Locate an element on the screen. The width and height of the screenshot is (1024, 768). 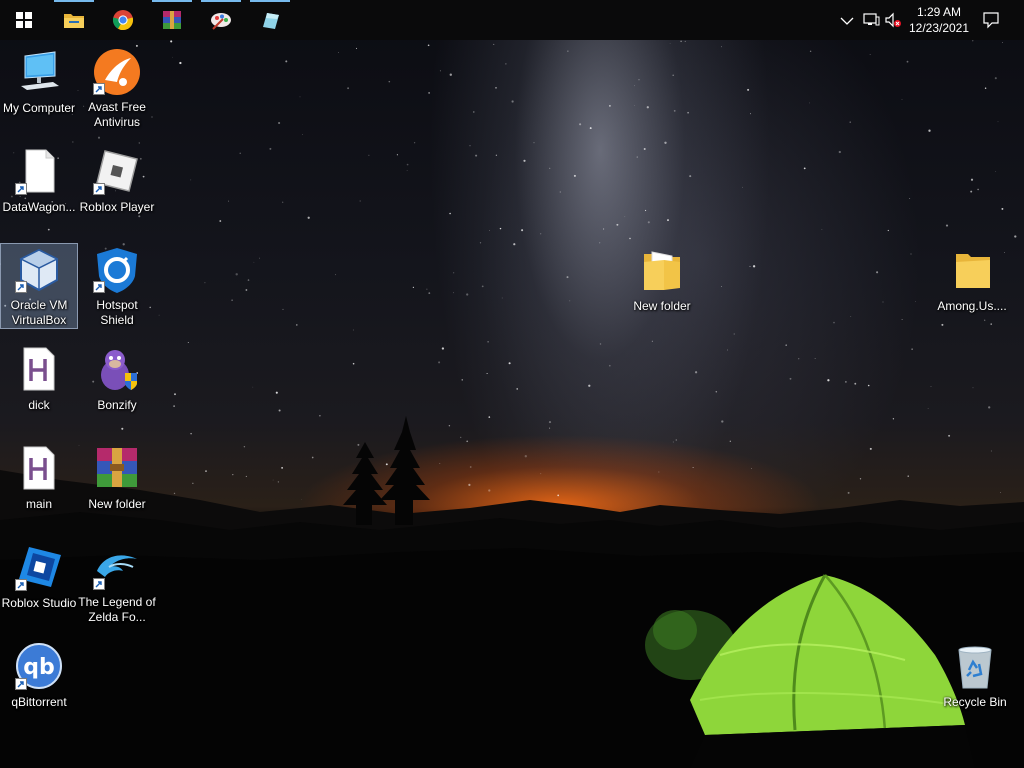
computer-icon is located at coordinates (40, 70).